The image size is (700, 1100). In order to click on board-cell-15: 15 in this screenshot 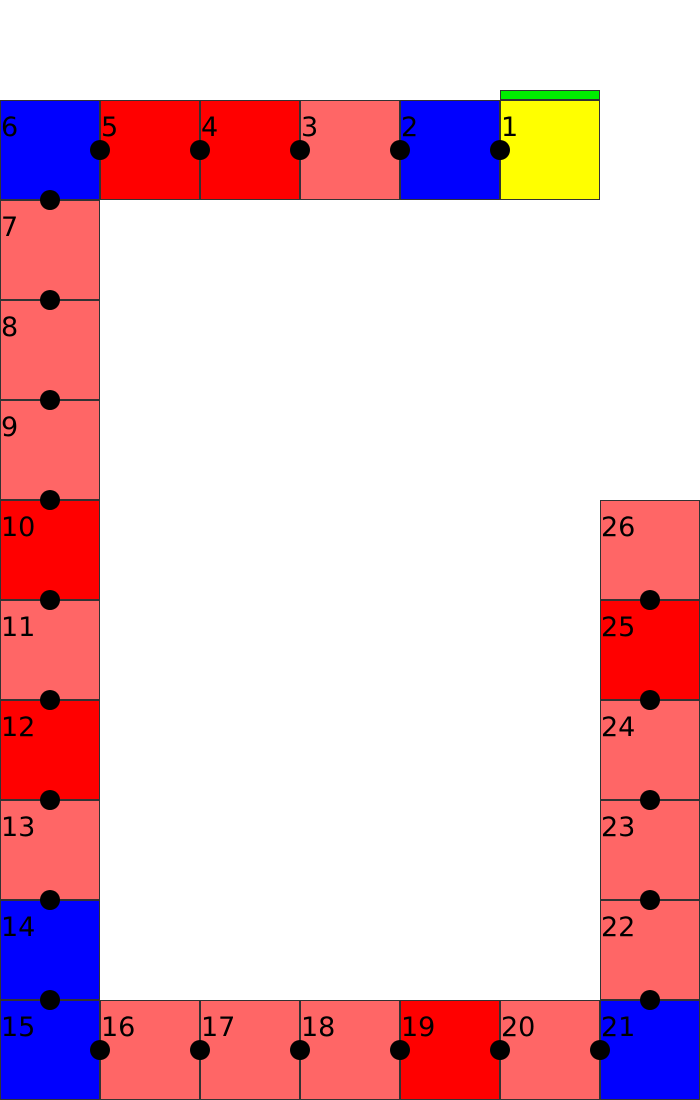, I will do `click(50, 1050)`.